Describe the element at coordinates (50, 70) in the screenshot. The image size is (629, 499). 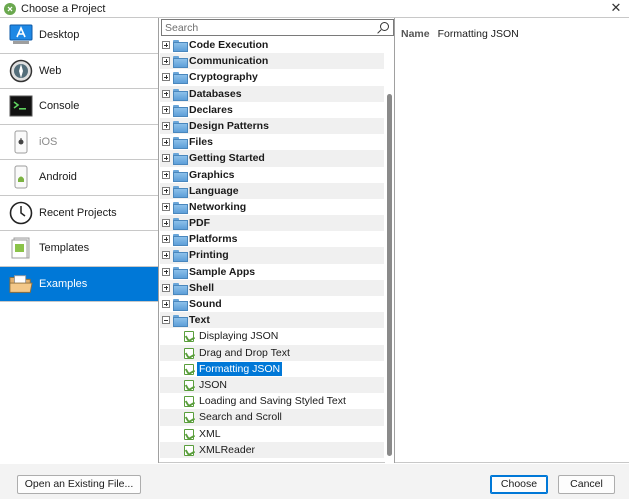
I see `category-label: Web` at that location.